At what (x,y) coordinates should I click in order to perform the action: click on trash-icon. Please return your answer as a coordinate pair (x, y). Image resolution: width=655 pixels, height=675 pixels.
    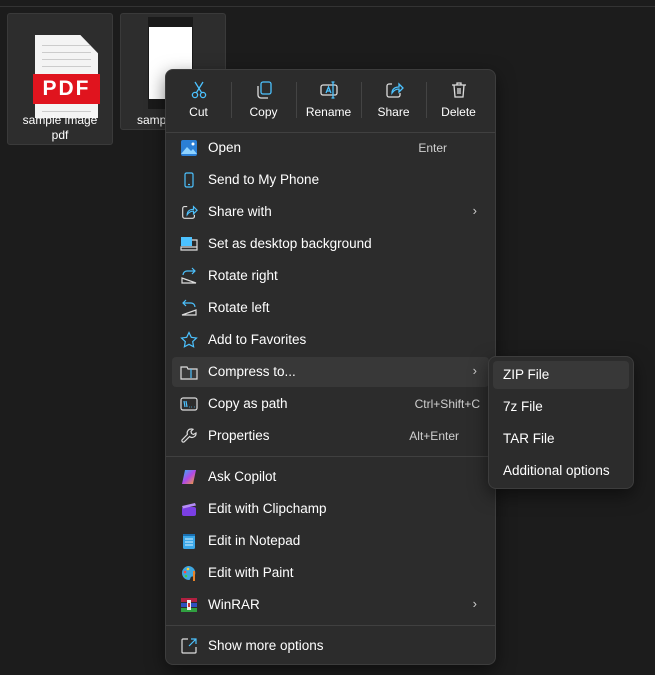
    Looking at the image, I should click on (458, 90).